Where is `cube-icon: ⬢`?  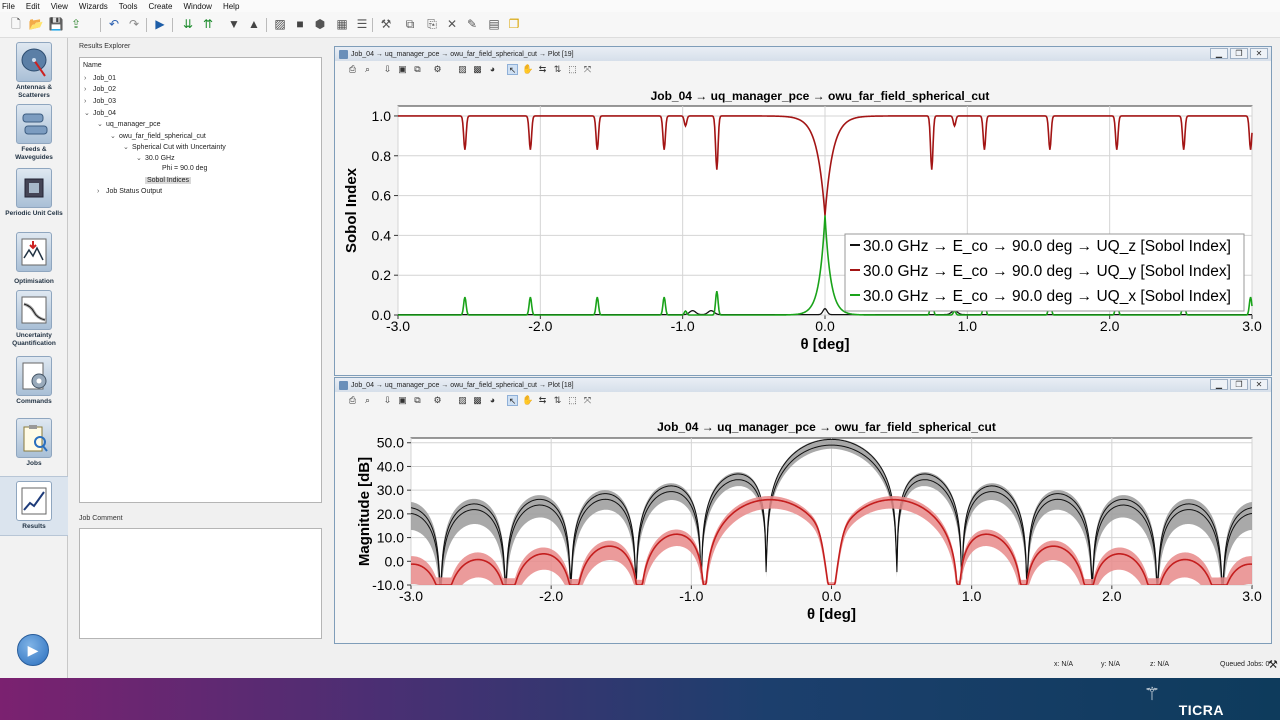
cube-icon: ⬢ is located at coordinates (320, 24).